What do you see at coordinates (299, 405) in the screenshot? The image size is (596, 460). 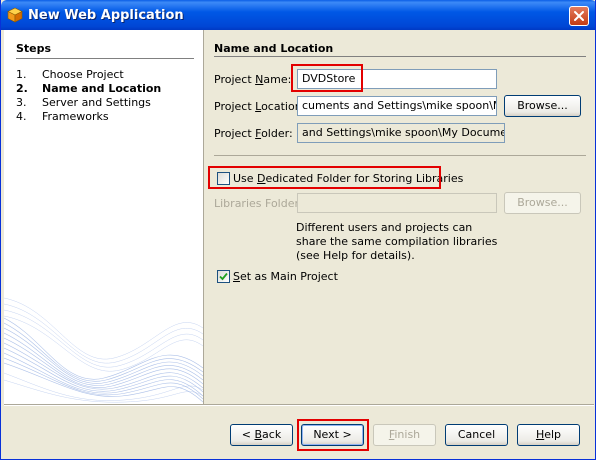 I see `button-bar-divider-highlight` at bounding box center [299, 405].